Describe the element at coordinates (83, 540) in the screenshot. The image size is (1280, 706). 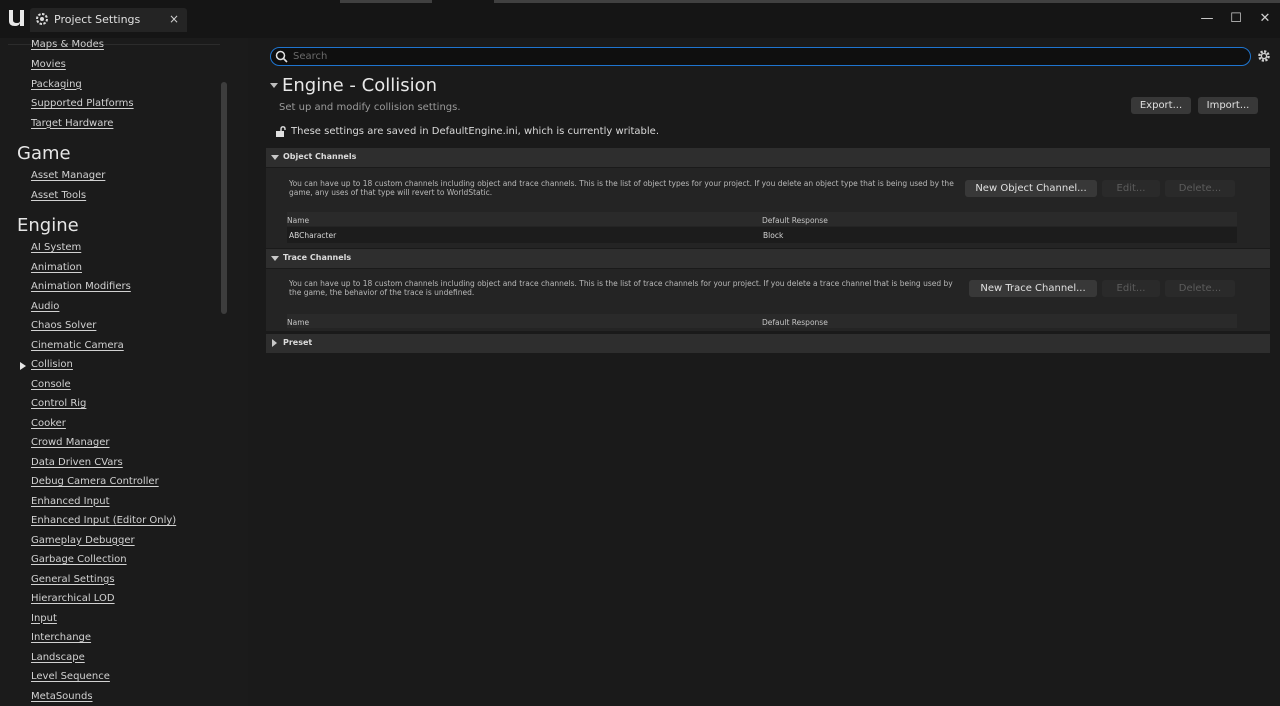
I see `sidebar-item-gameplay-debugger: Gameplay Debugger` at that location.